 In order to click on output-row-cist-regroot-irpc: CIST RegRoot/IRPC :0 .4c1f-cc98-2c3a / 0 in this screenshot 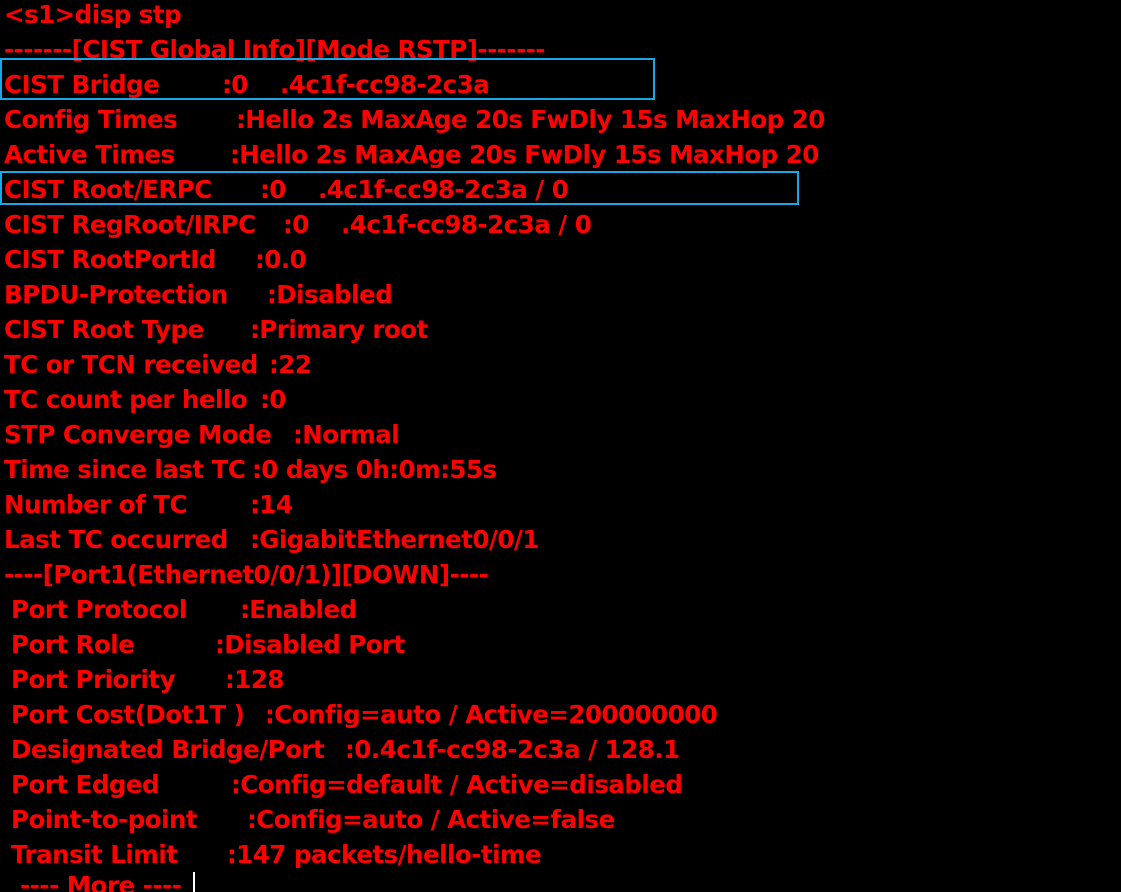, I will do `click(298, 224)`.